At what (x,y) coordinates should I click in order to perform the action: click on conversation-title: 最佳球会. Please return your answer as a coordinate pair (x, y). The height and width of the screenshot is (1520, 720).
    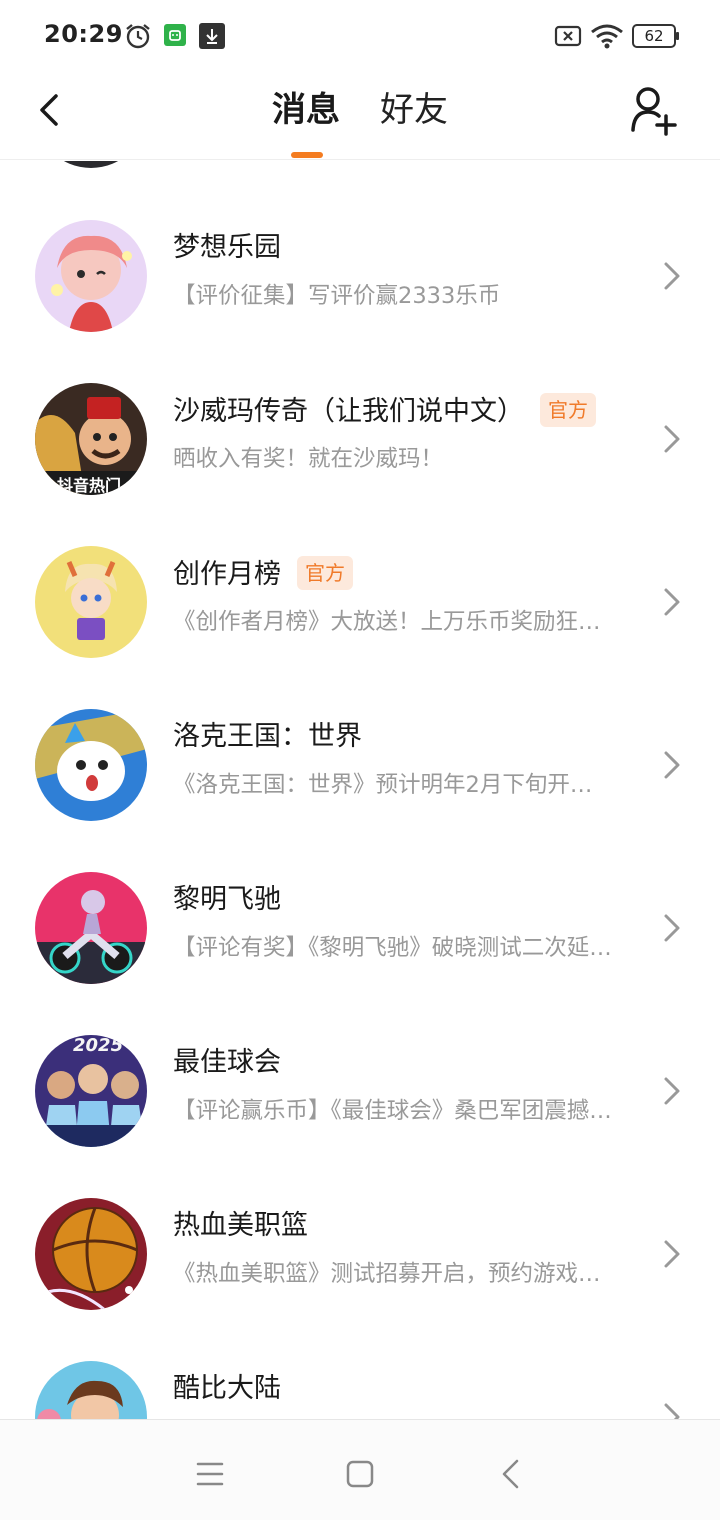
    Looking at the image, I should click on (227, 1062).